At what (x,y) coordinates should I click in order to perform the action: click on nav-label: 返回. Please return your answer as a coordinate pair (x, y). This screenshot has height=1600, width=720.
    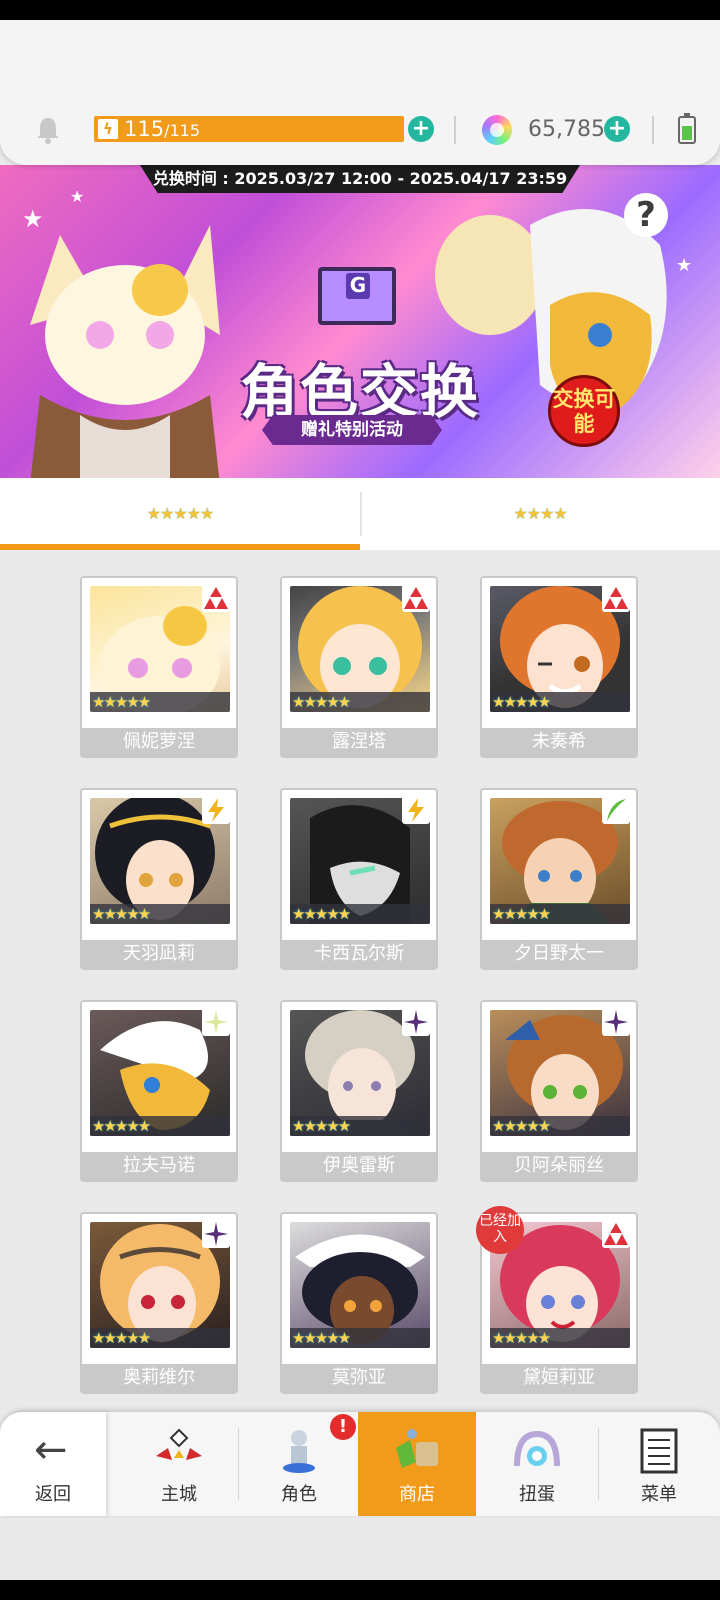
    Looking at the image, I should click on (53, 1494).